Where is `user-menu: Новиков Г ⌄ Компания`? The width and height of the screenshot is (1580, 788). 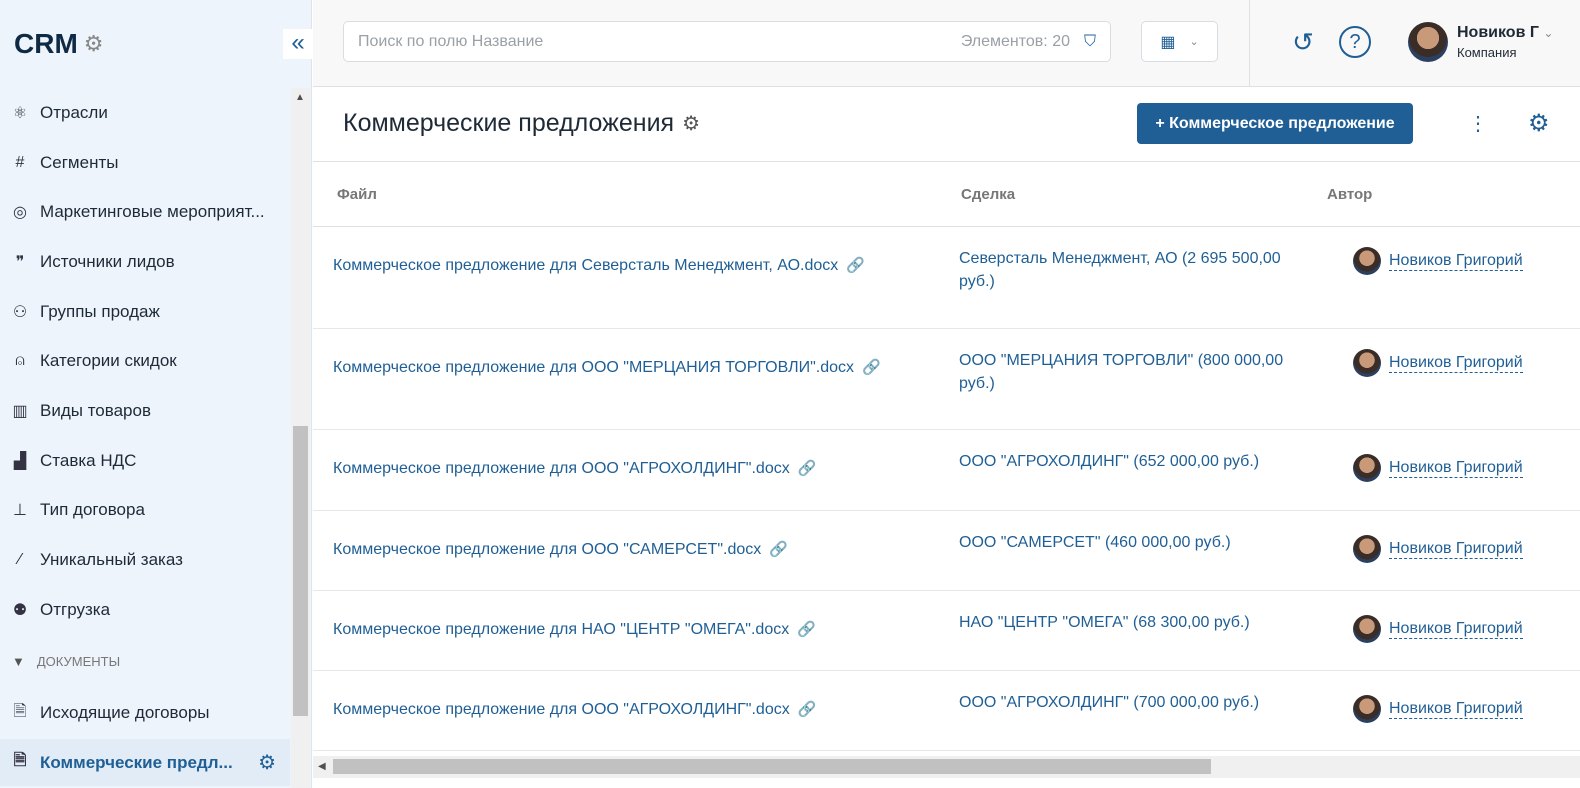
user-menu: Новиков Г ⌄ Компания is located at coordinates (1480, 42).